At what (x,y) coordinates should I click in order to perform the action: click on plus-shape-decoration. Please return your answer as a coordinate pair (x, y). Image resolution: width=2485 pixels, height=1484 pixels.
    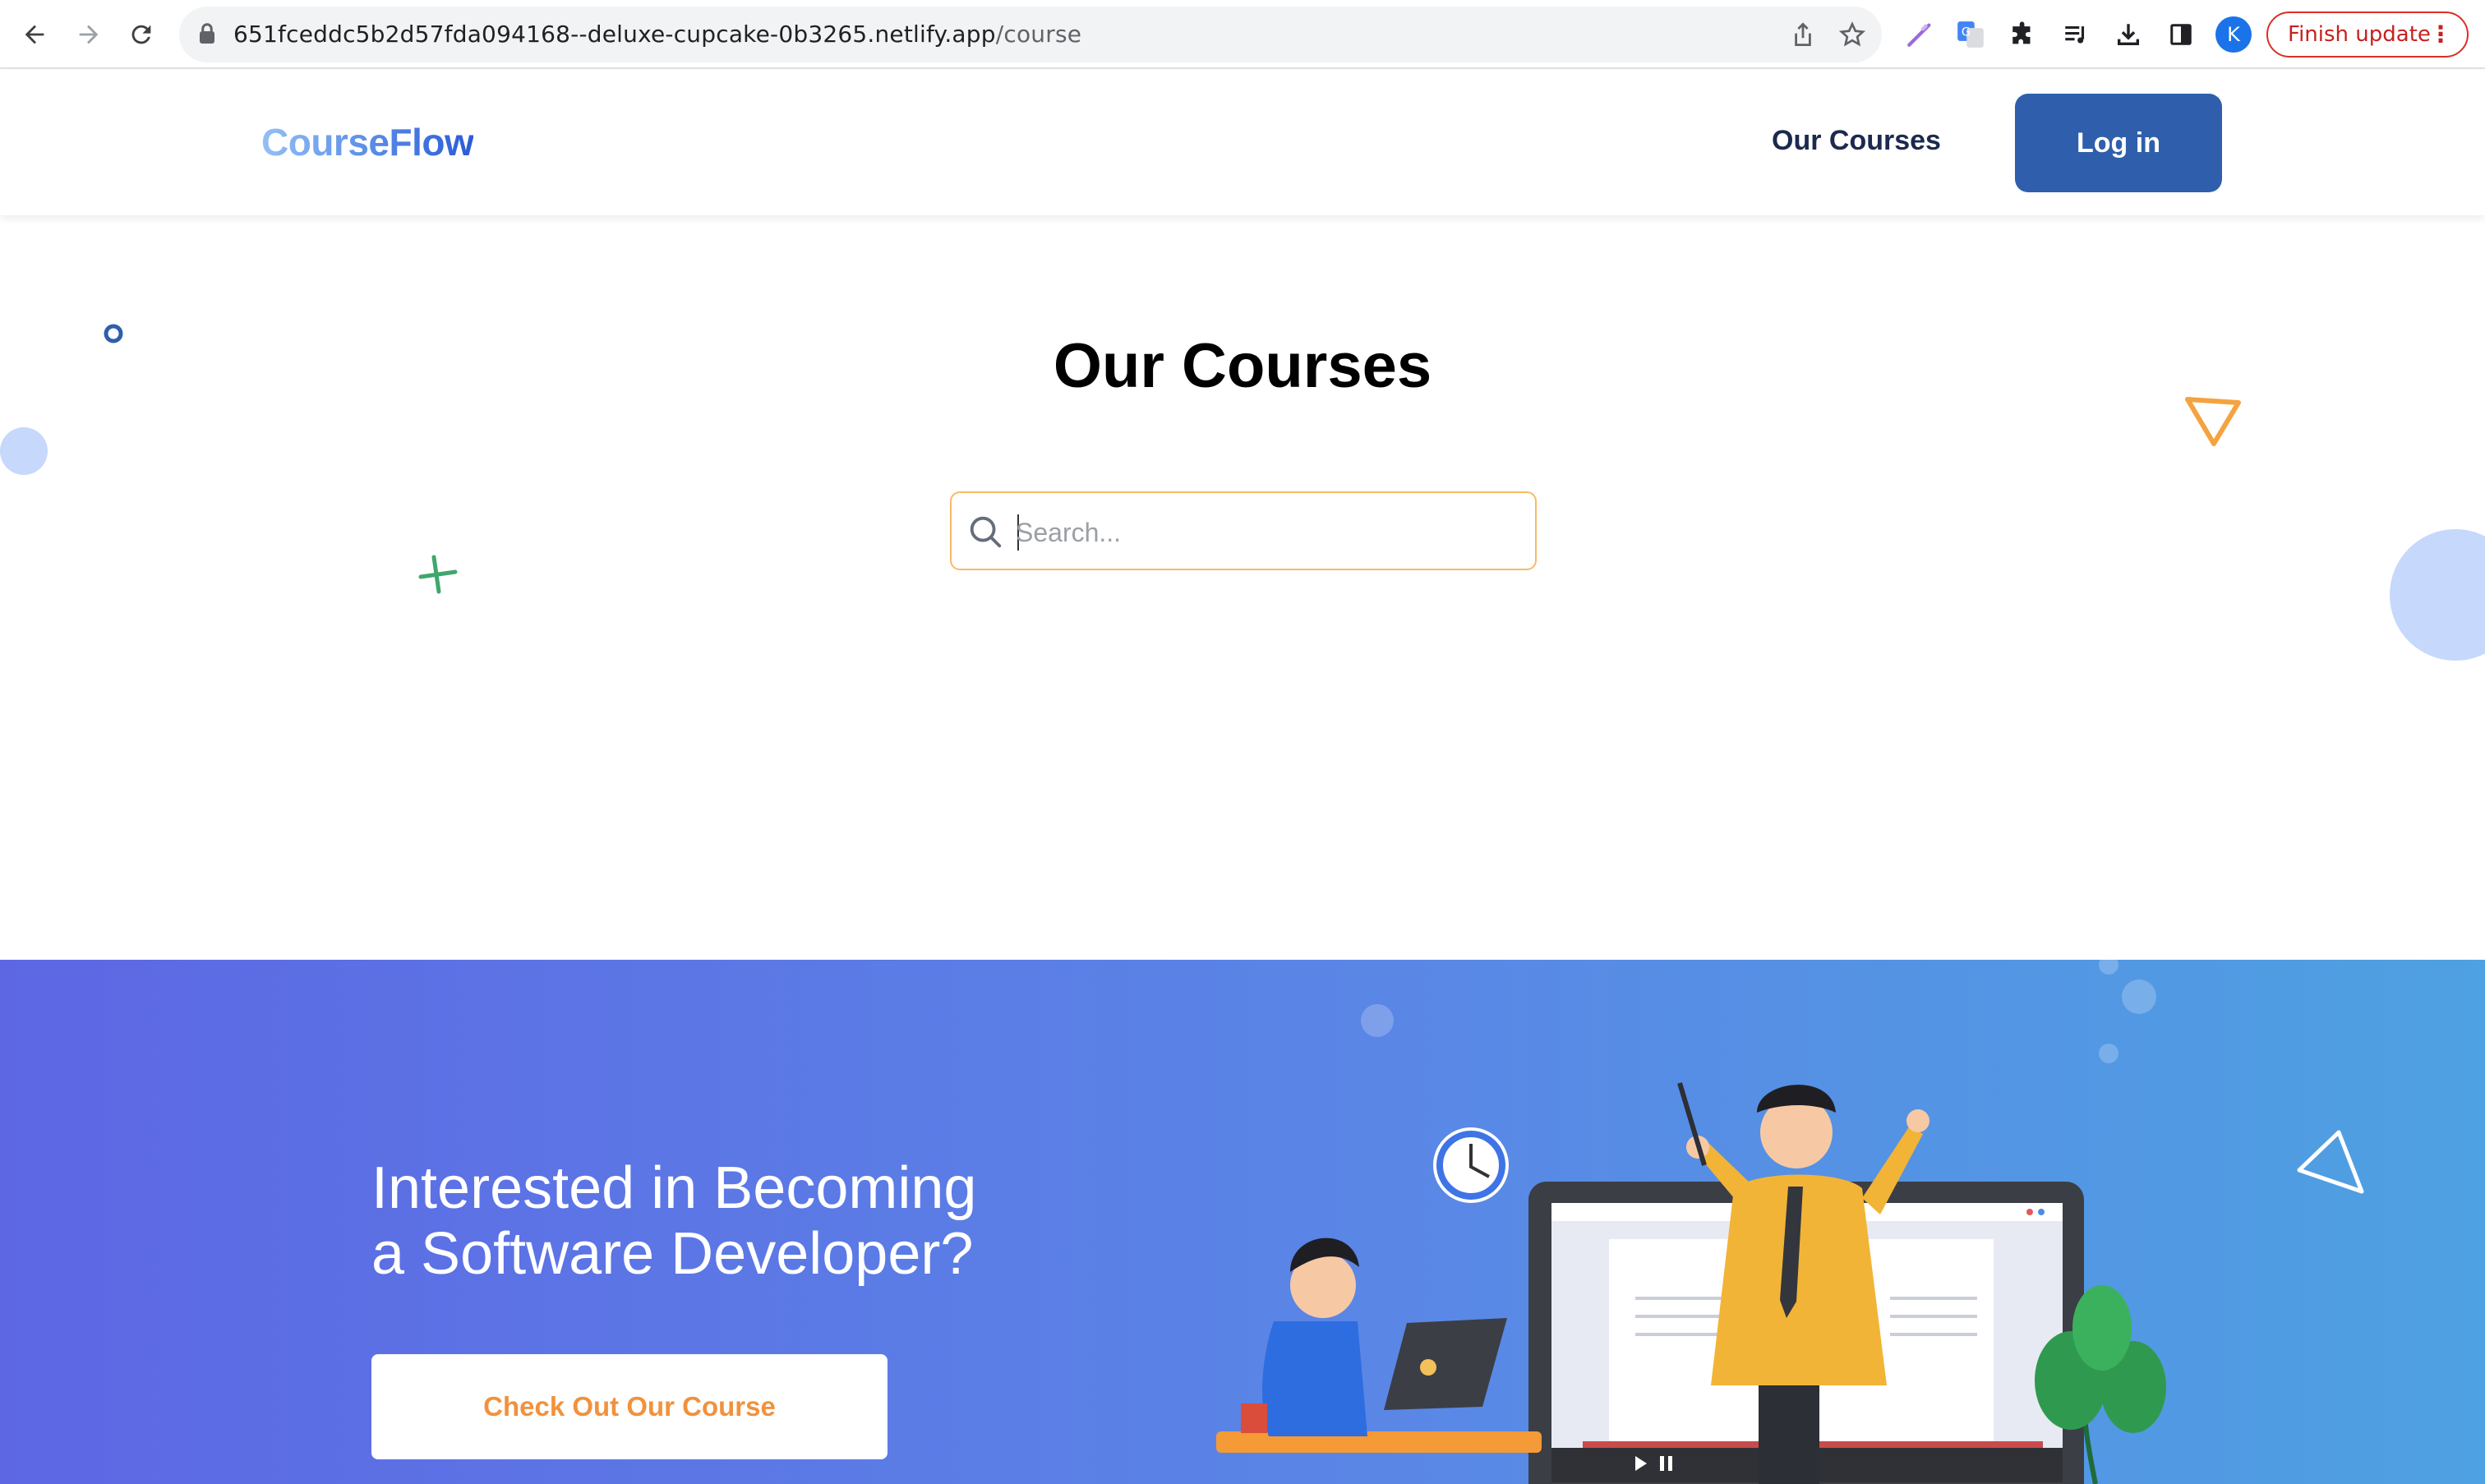
    Looking at the image, I should click on (438, 575).